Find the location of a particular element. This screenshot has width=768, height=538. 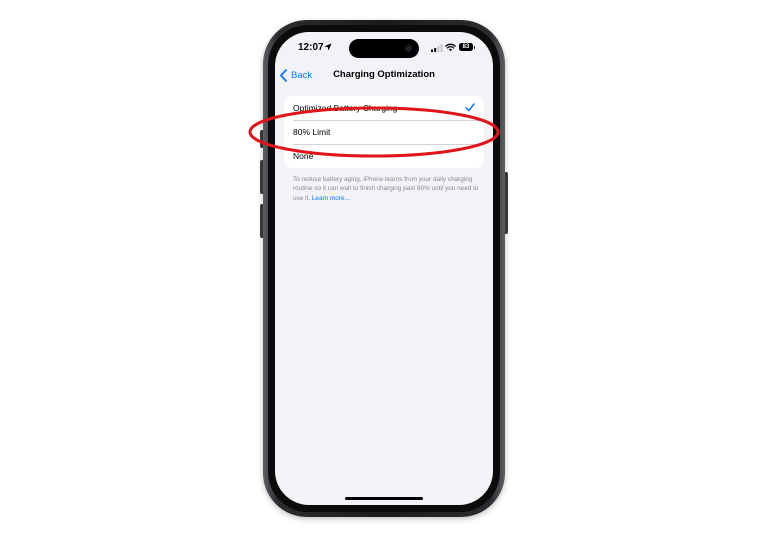

home-indicator is located at coordinates (384, 498).